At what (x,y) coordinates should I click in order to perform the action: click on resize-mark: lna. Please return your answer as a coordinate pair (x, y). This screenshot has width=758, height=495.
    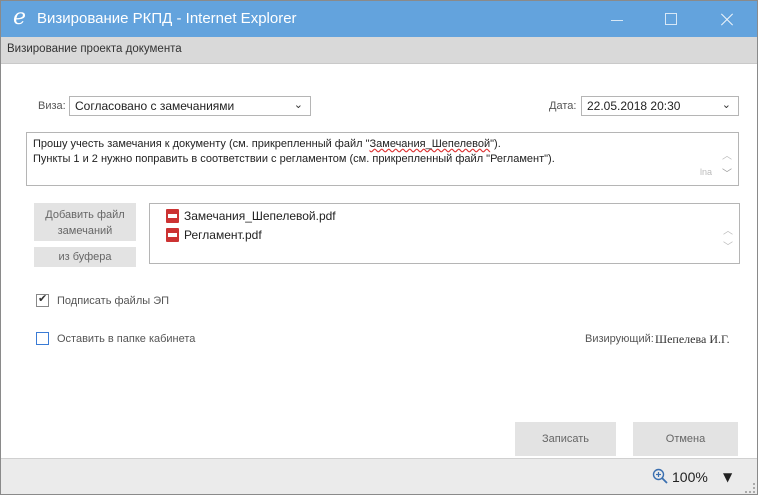
    Looking at the image, I should click on (705, 172).